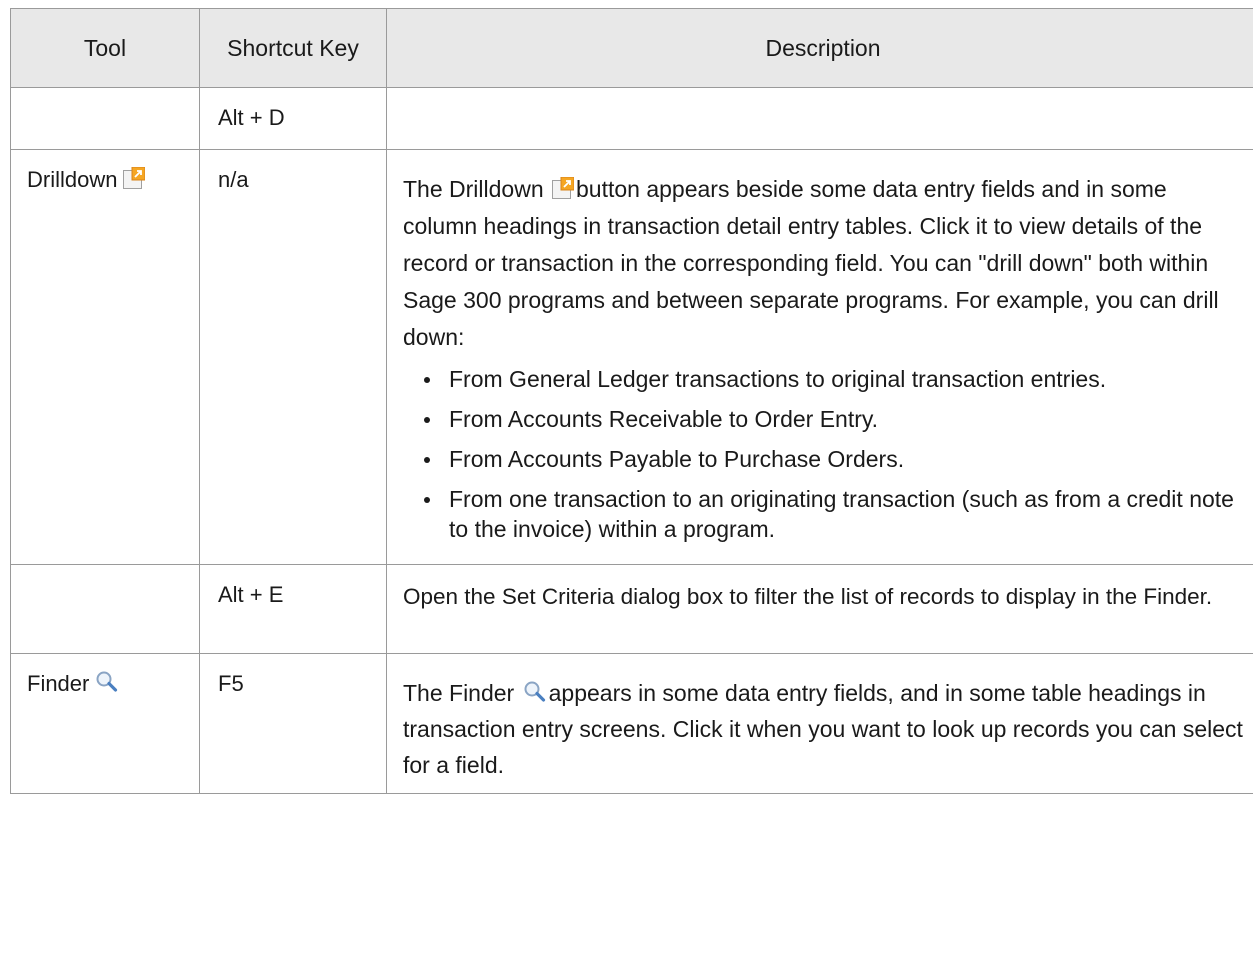 The height and width of the screenshot is (961, 1253). What do you see at coordinates (473, 189) in the screenshot?
I see `description-text: The Drilldown` at bounding box center [473, 189].